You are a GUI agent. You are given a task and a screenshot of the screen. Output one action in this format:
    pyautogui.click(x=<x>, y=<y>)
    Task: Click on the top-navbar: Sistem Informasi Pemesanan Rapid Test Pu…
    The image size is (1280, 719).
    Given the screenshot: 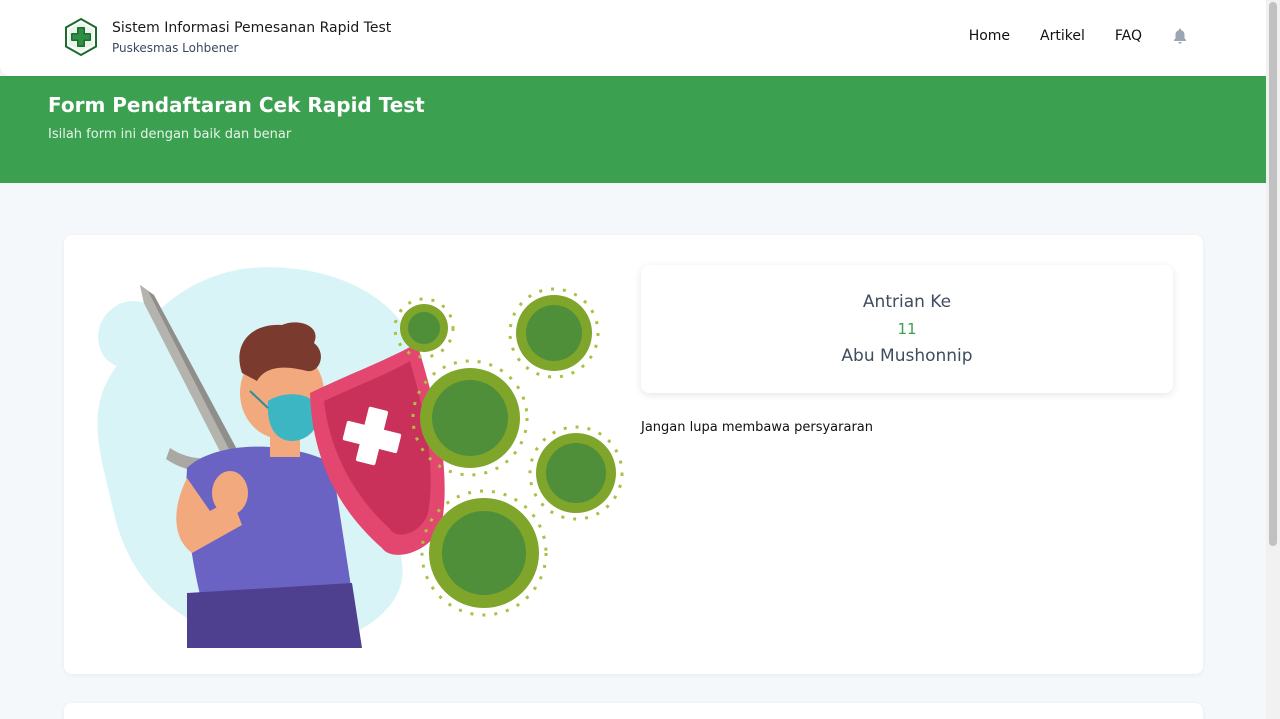 What is the action you would take?
    pyautogui.click(x=633, y=38)
    